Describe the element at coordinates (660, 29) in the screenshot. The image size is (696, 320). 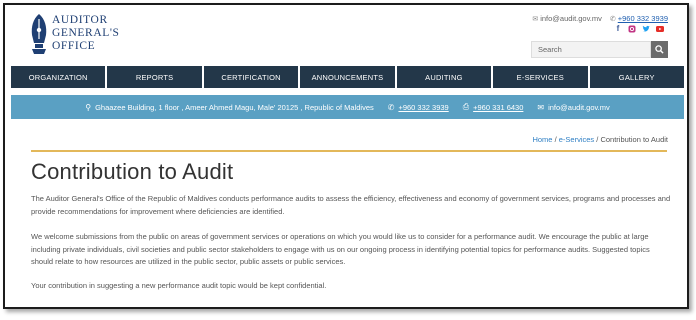
I see `youtube-icon` at that location.